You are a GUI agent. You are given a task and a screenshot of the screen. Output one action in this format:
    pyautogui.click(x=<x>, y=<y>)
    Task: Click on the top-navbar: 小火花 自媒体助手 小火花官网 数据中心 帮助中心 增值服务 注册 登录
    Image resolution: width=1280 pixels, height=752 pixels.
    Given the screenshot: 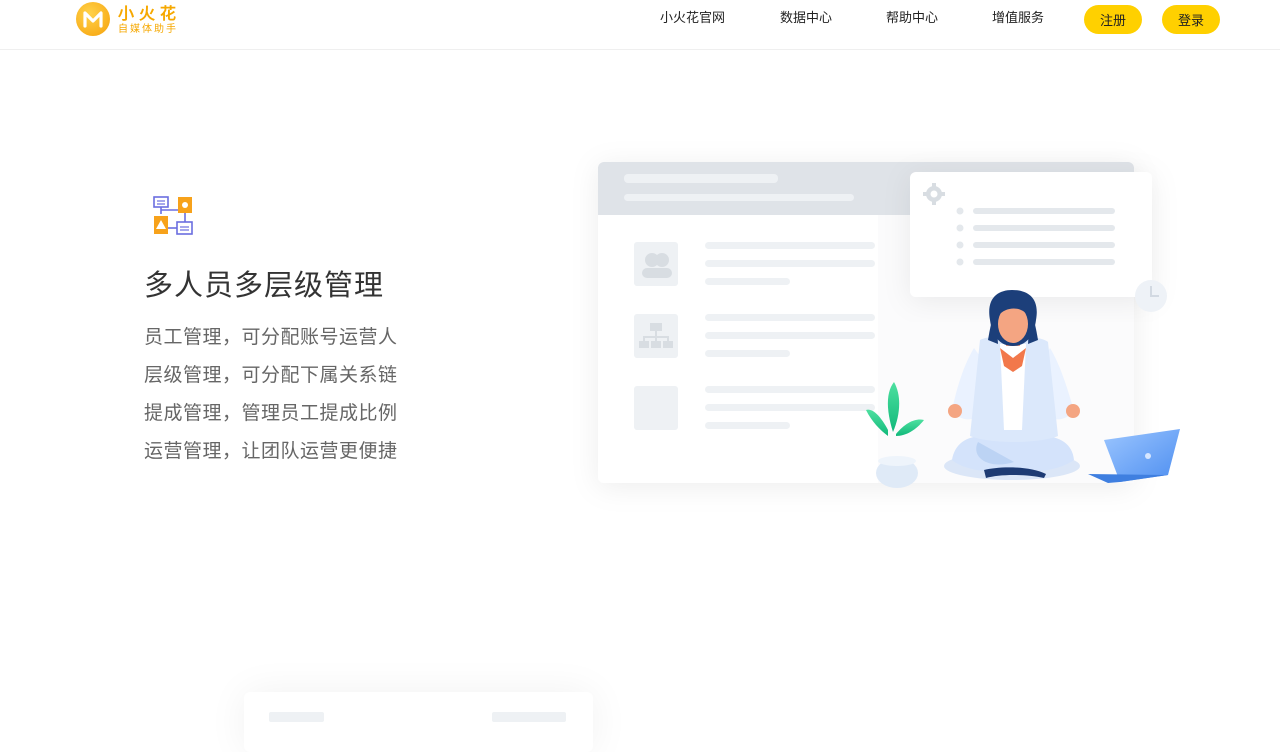 What is the action you would take?
    pyautogui.click(x=640, y=25)
    